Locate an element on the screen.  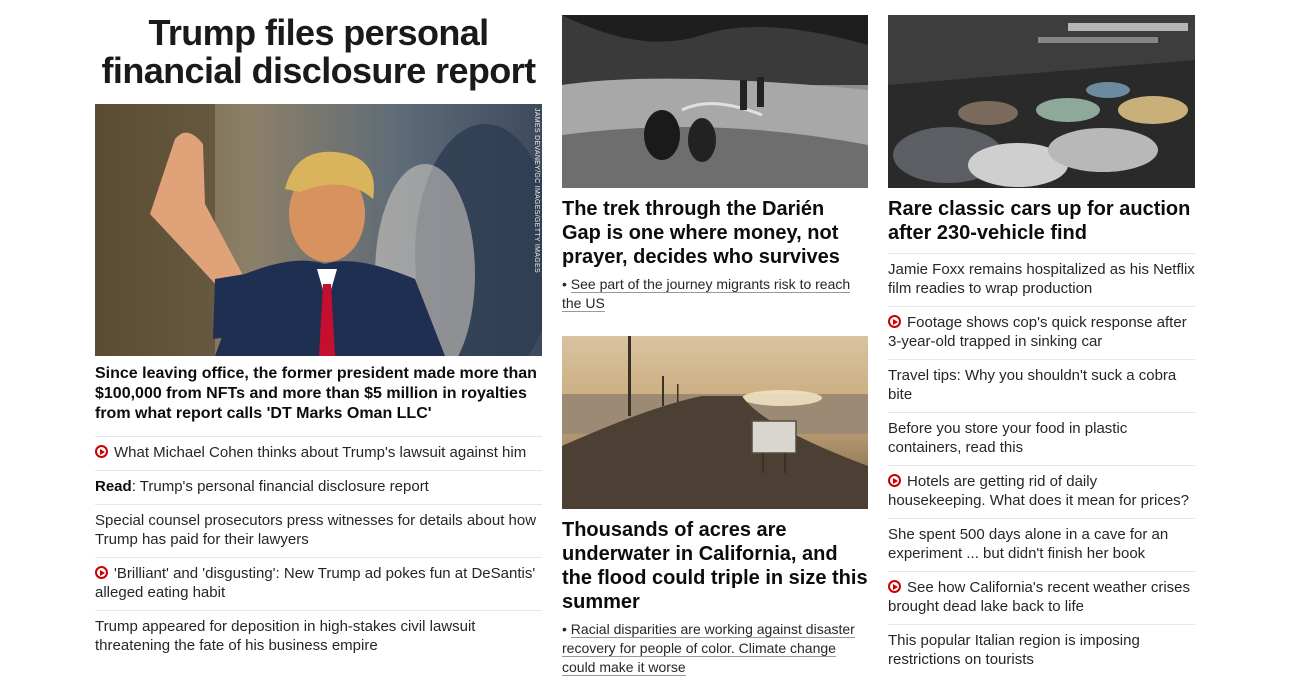
classic-cars-image is located at coordinates (1041, 101).